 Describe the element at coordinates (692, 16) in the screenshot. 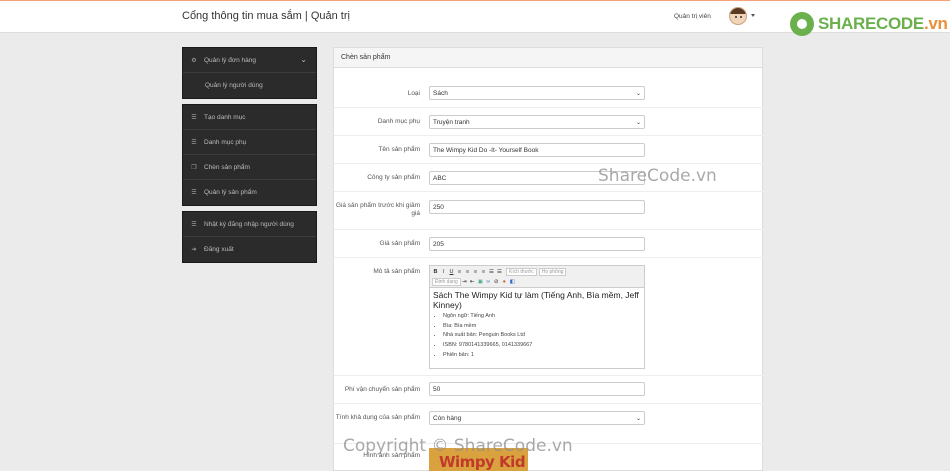

I see `user-menu-label: Quản trị viên` at that location.